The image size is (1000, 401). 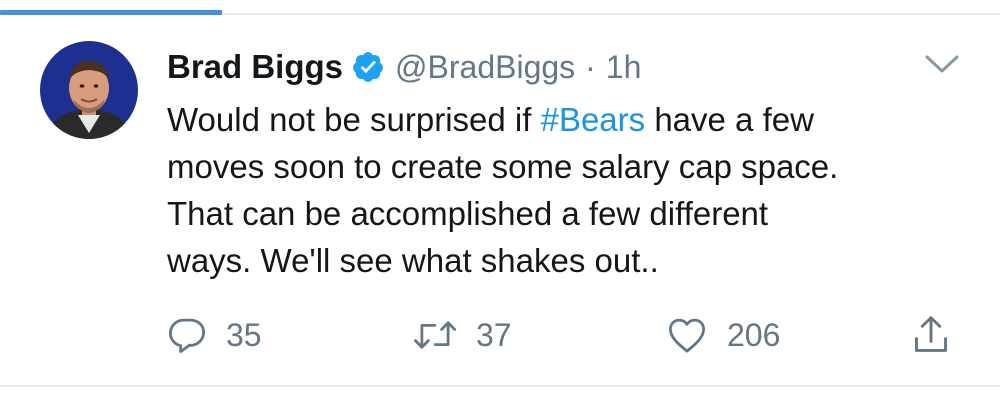 What do you see at coordinates (494, 334) in the screenshot?
I see `retweet-count: 37` at bounding box center [494, 334].